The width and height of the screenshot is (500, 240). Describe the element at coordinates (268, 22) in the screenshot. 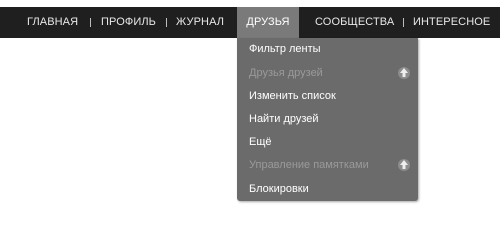

I see `nav-item-friends: ДРУЗЬЯ` at that location.